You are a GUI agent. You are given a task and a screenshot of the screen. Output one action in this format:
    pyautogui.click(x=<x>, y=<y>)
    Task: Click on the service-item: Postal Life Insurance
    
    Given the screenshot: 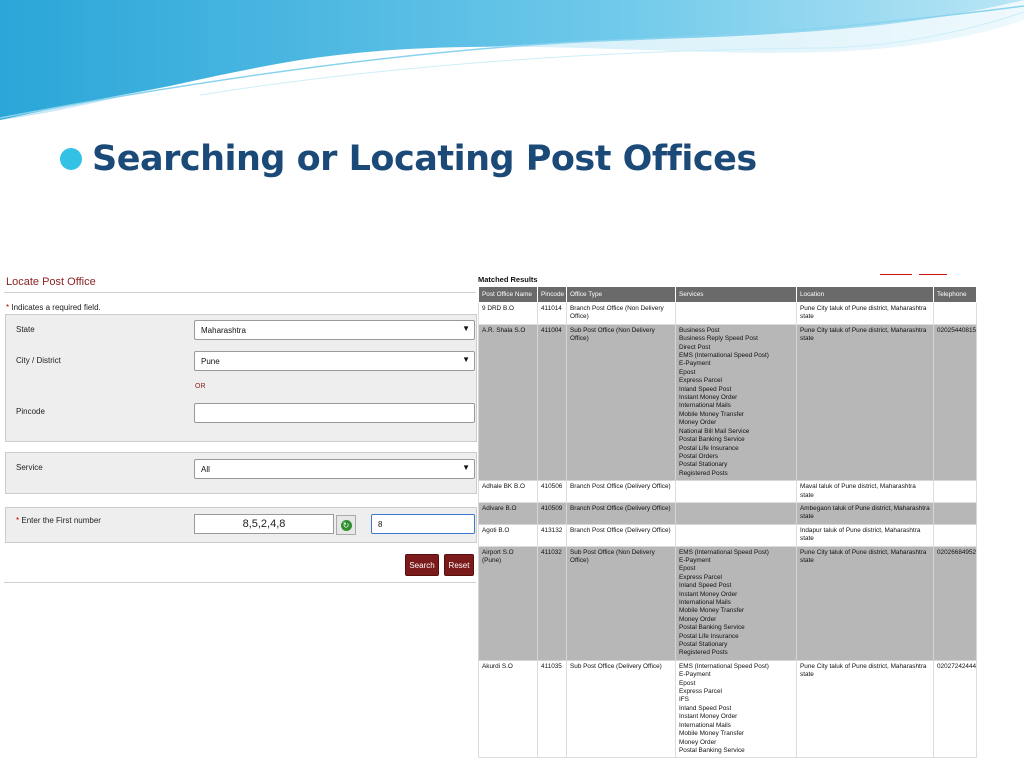 What is the action you would take?
    pyautogui.click(x=709, y=636)
    